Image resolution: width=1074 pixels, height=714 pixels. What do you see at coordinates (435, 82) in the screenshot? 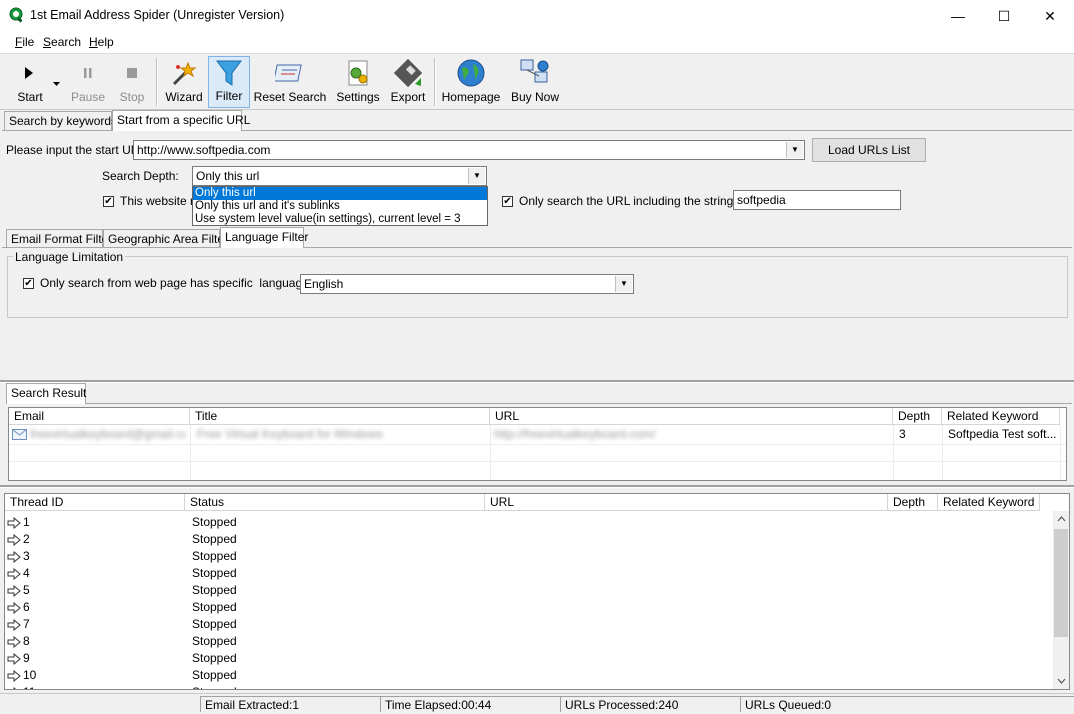
I see `toolbar-separator` at bounding box center [435, 82].